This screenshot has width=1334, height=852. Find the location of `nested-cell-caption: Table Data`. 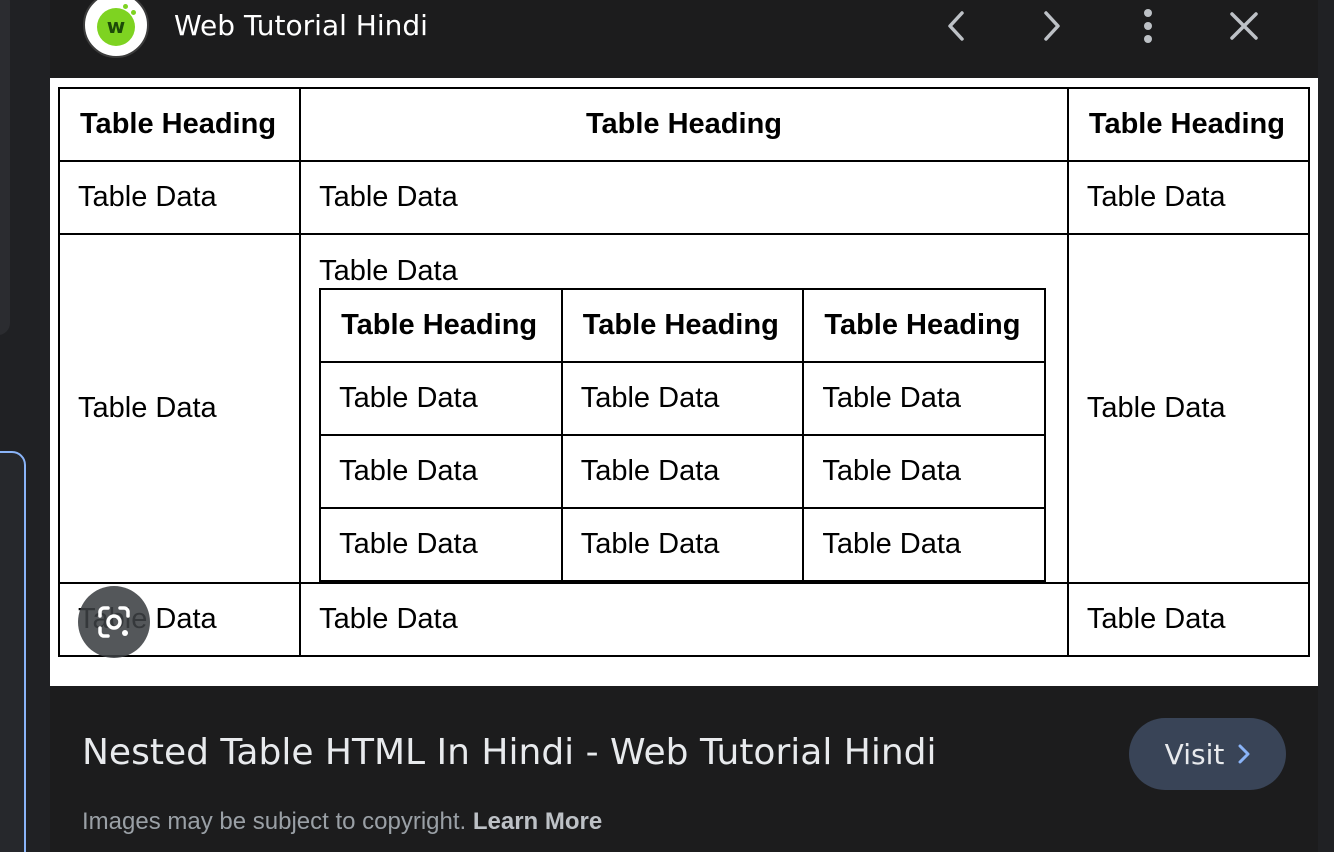

nested-cell-caption: Table Data is located at coordinates (388, 271).